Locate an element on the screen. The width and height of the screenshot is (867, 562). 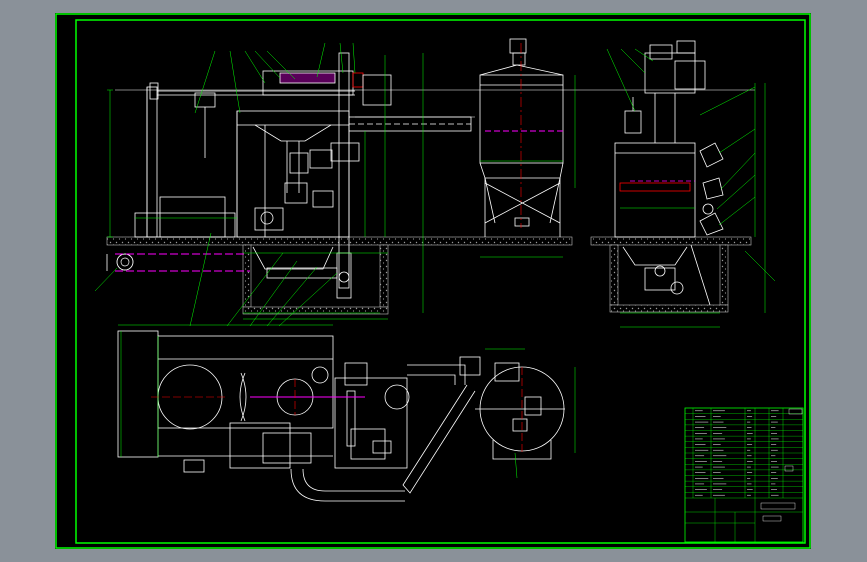
pit-foundation-right is located at coordinates (669, 278).